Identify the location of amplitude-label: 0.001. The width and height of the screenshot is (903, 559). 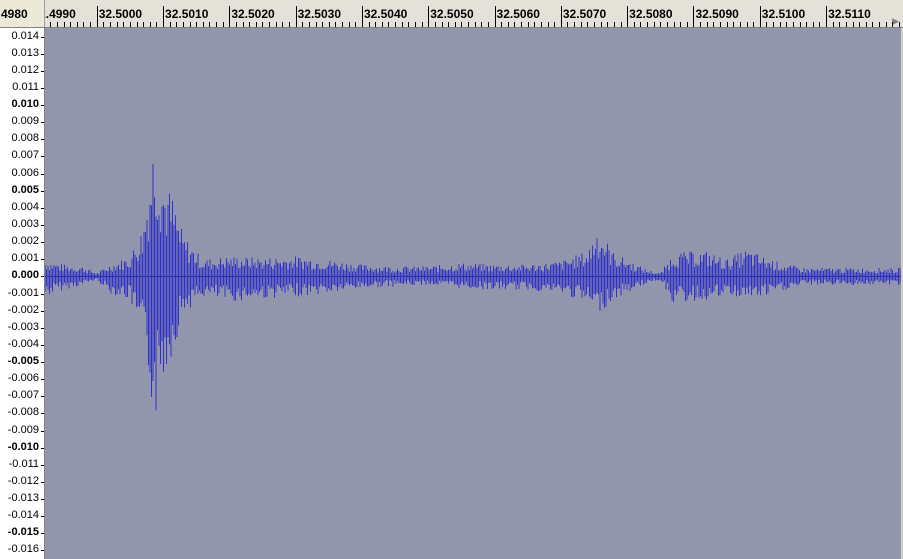
(25, 258).